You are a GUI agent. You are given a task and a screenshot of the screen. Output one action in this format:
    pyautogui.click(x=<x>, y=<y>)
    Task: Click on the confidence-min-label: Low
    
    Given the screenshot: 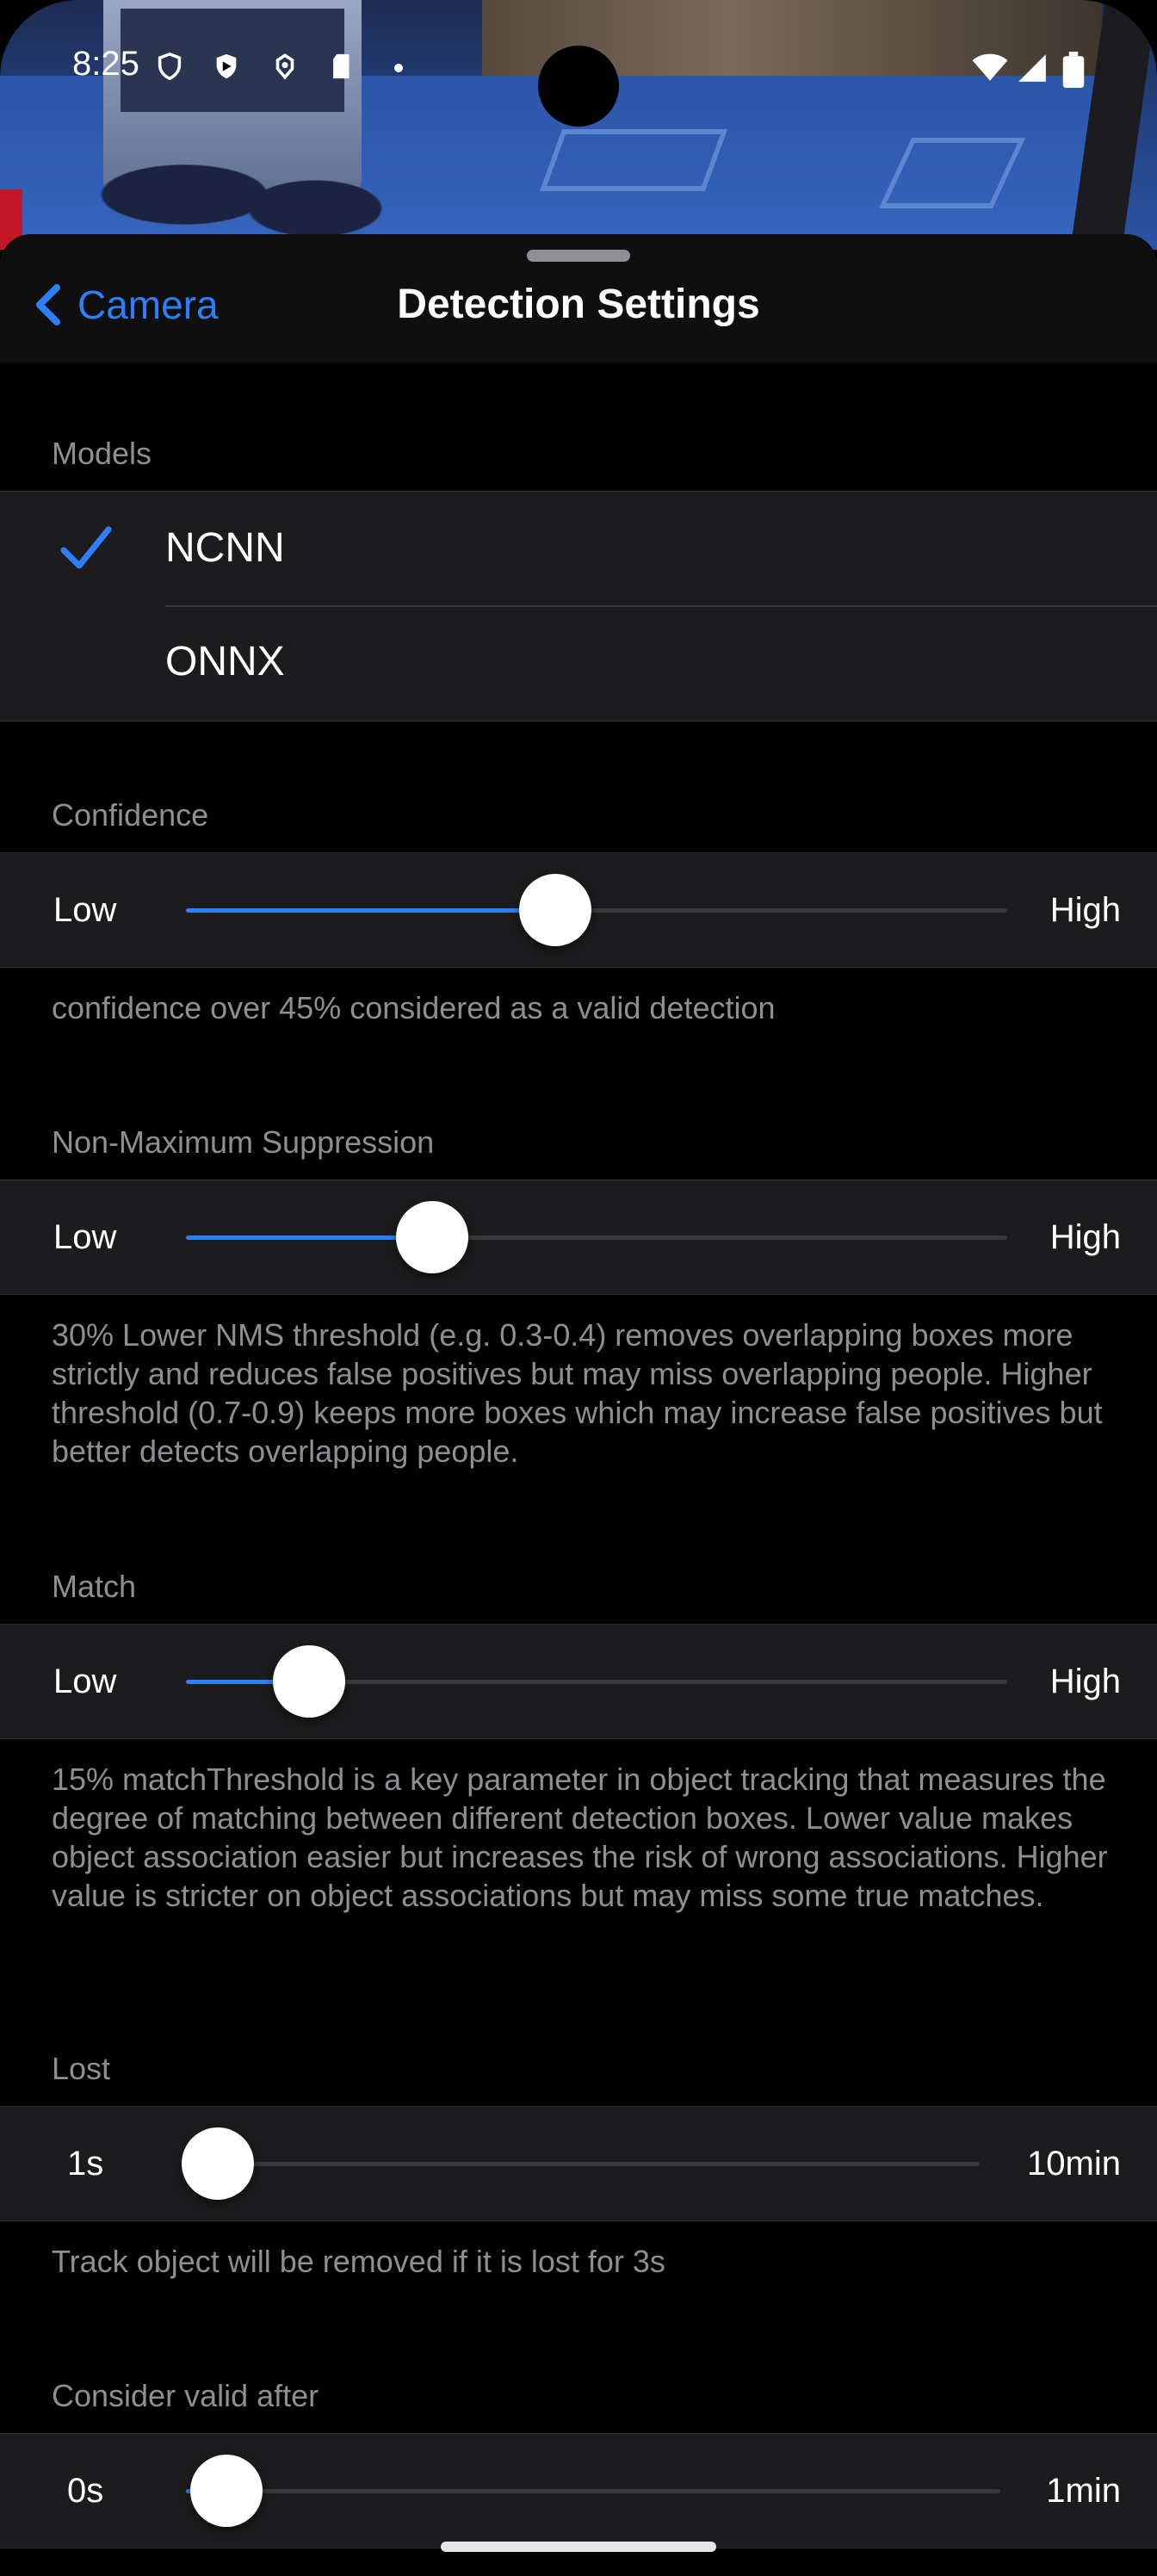 What is the action you would take?
    pyautogui.click(x=85, y=910)
    